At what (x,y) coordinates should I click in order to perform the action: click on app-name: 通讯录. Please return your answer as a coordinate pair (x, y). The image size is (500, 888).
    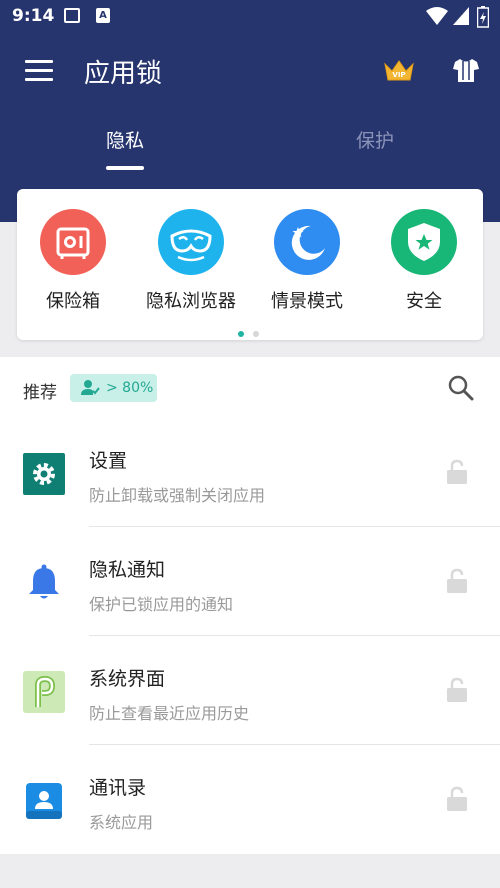
    Looking at the image, I should click on (118, 788).